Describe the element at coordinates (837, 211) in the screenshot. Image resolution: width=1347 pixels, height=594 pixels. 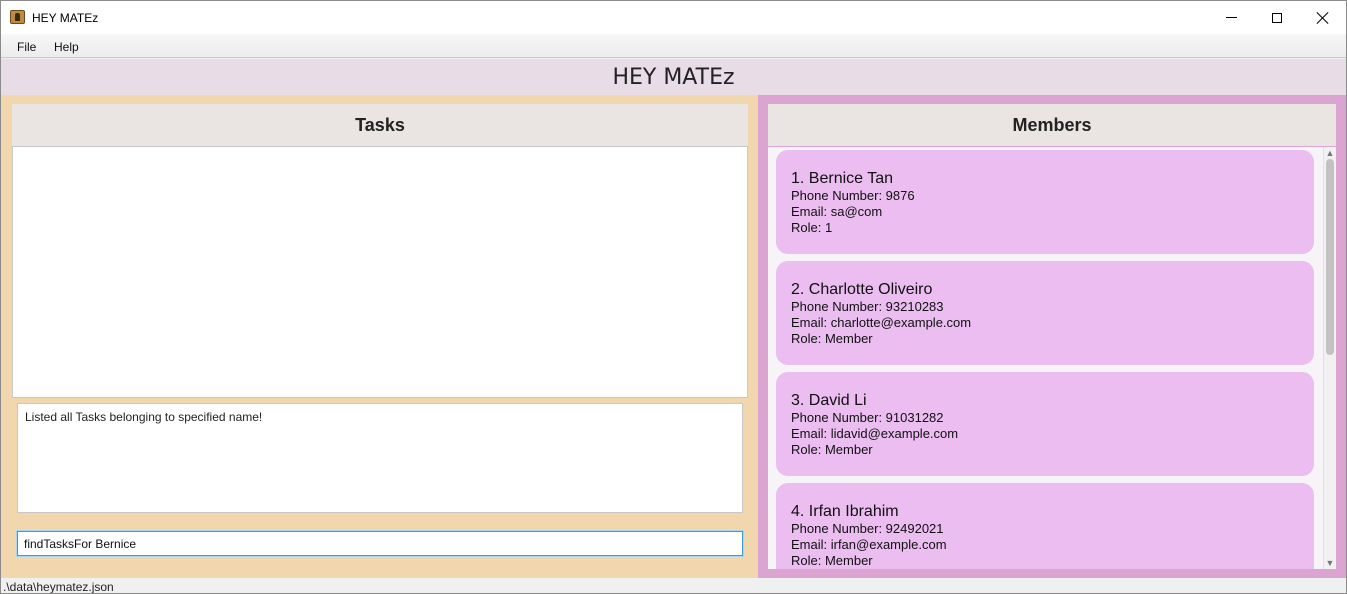
I see `member-email: Email: sa@com` at that location.